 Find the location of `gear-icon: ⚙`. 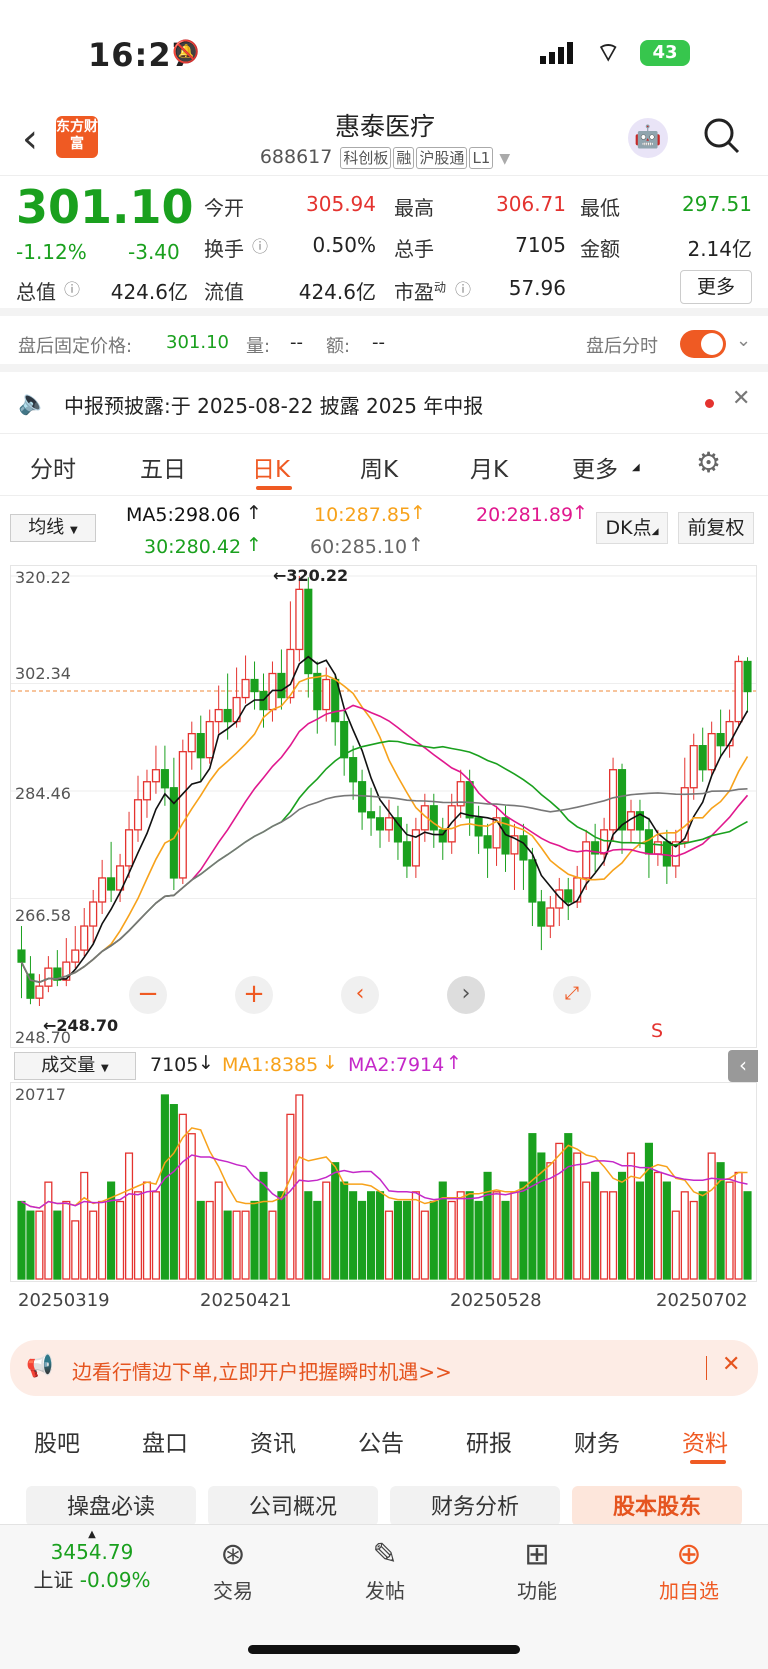

gear-icon: ⚙ is located at coordinates (708, 462).